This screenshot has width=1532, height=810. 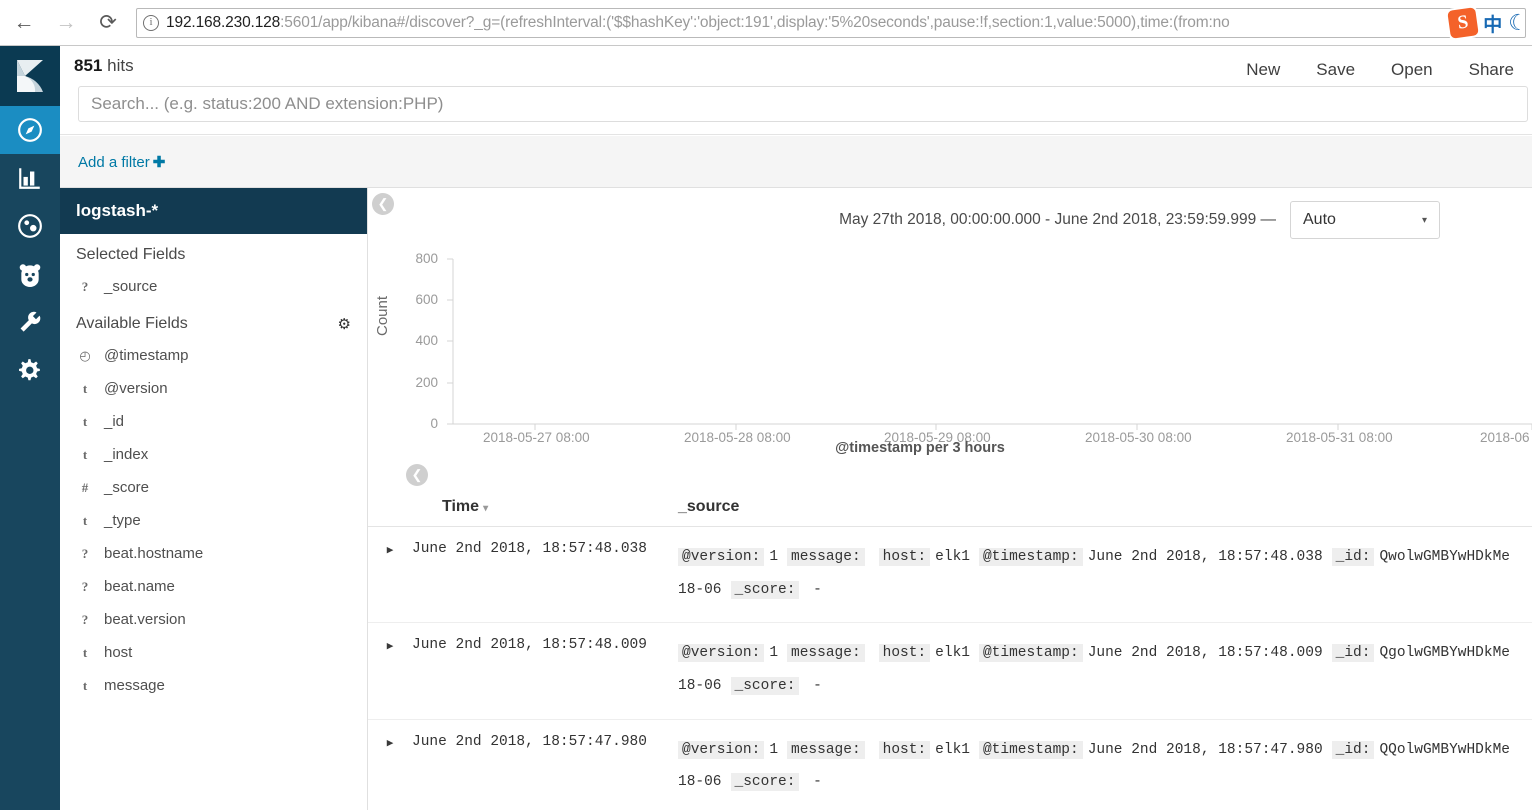 What do you see at coordinates (721, 557) in the screenshot?
I see `source-field-key: @version:` at bounding box center [721, 557].